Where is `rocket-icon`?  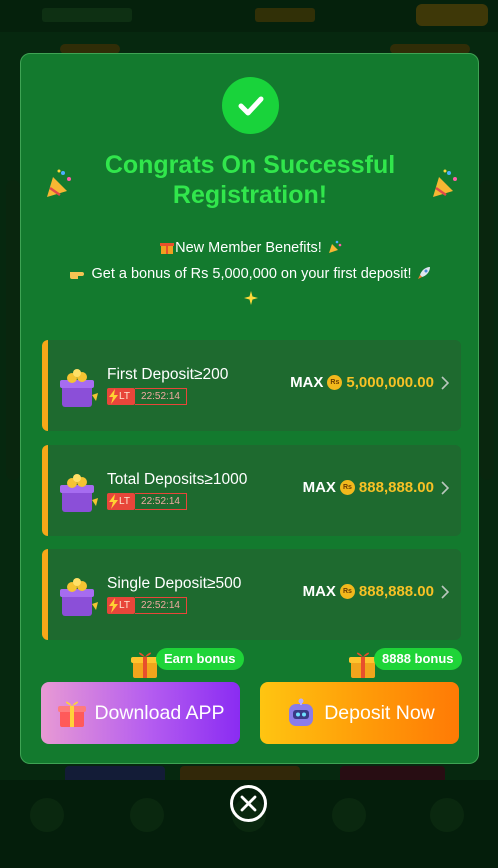 rocket-icon is located at coordinates (423, 272).